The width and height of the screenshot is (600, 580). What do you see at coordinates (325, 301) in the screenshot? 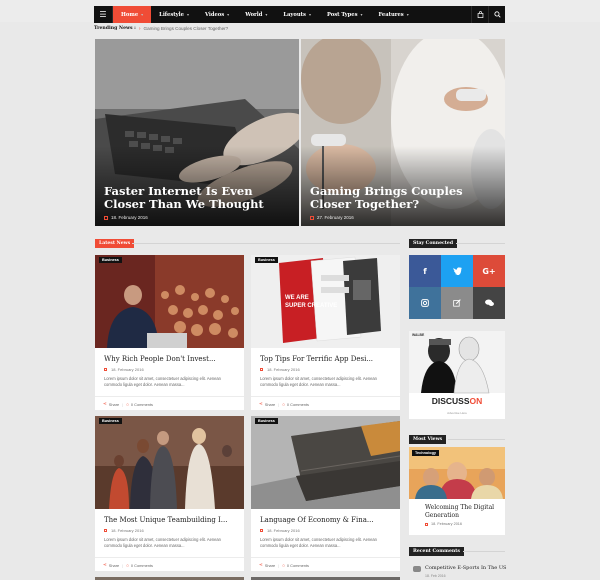
I see `card-thumbnail: WE ARE SUPER CREATIVE Business` at bounding box center [325, 301].